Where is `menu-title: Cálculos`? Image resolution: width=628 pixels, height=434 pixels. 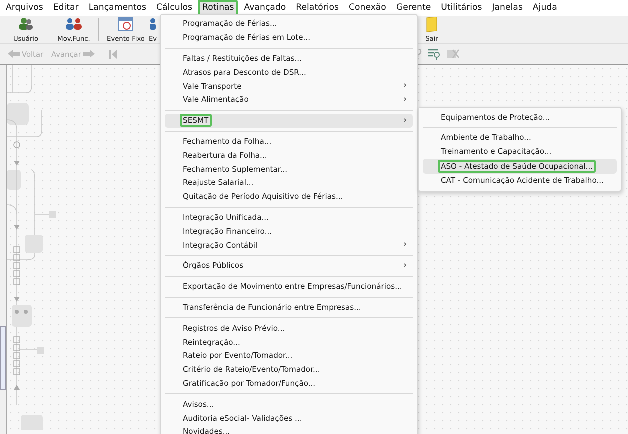
menu-title: Cálculos is located at coordinates (174, 8).